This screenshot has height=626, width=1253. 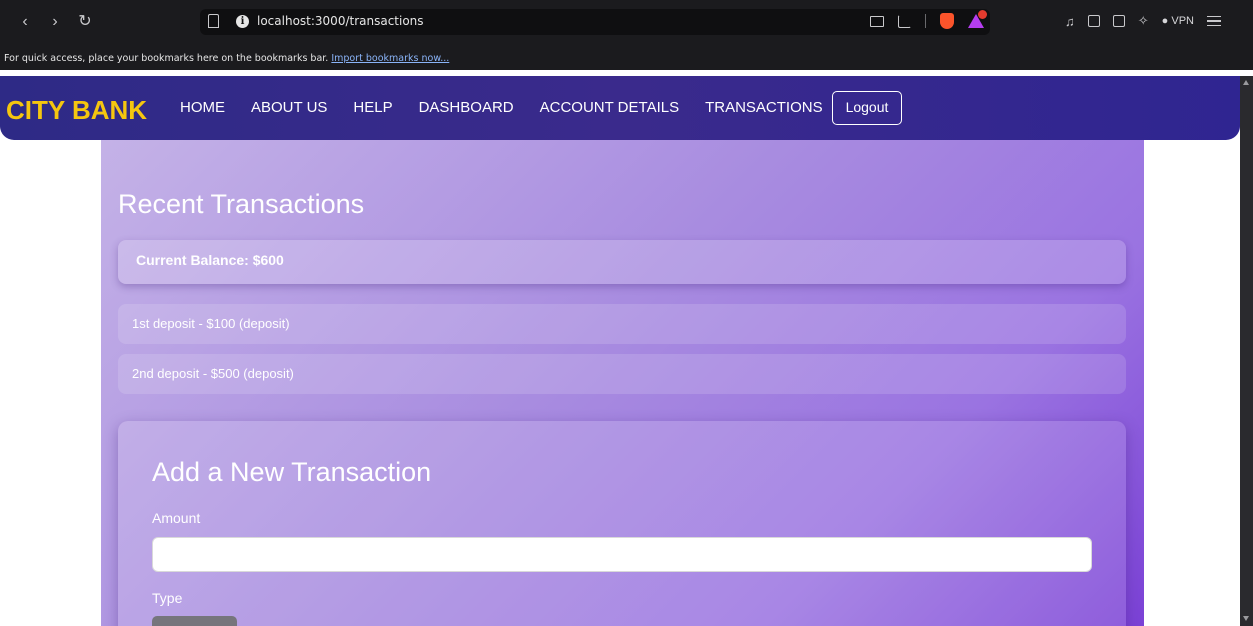 I want to click on share-icon, so click(x=904, y=21).